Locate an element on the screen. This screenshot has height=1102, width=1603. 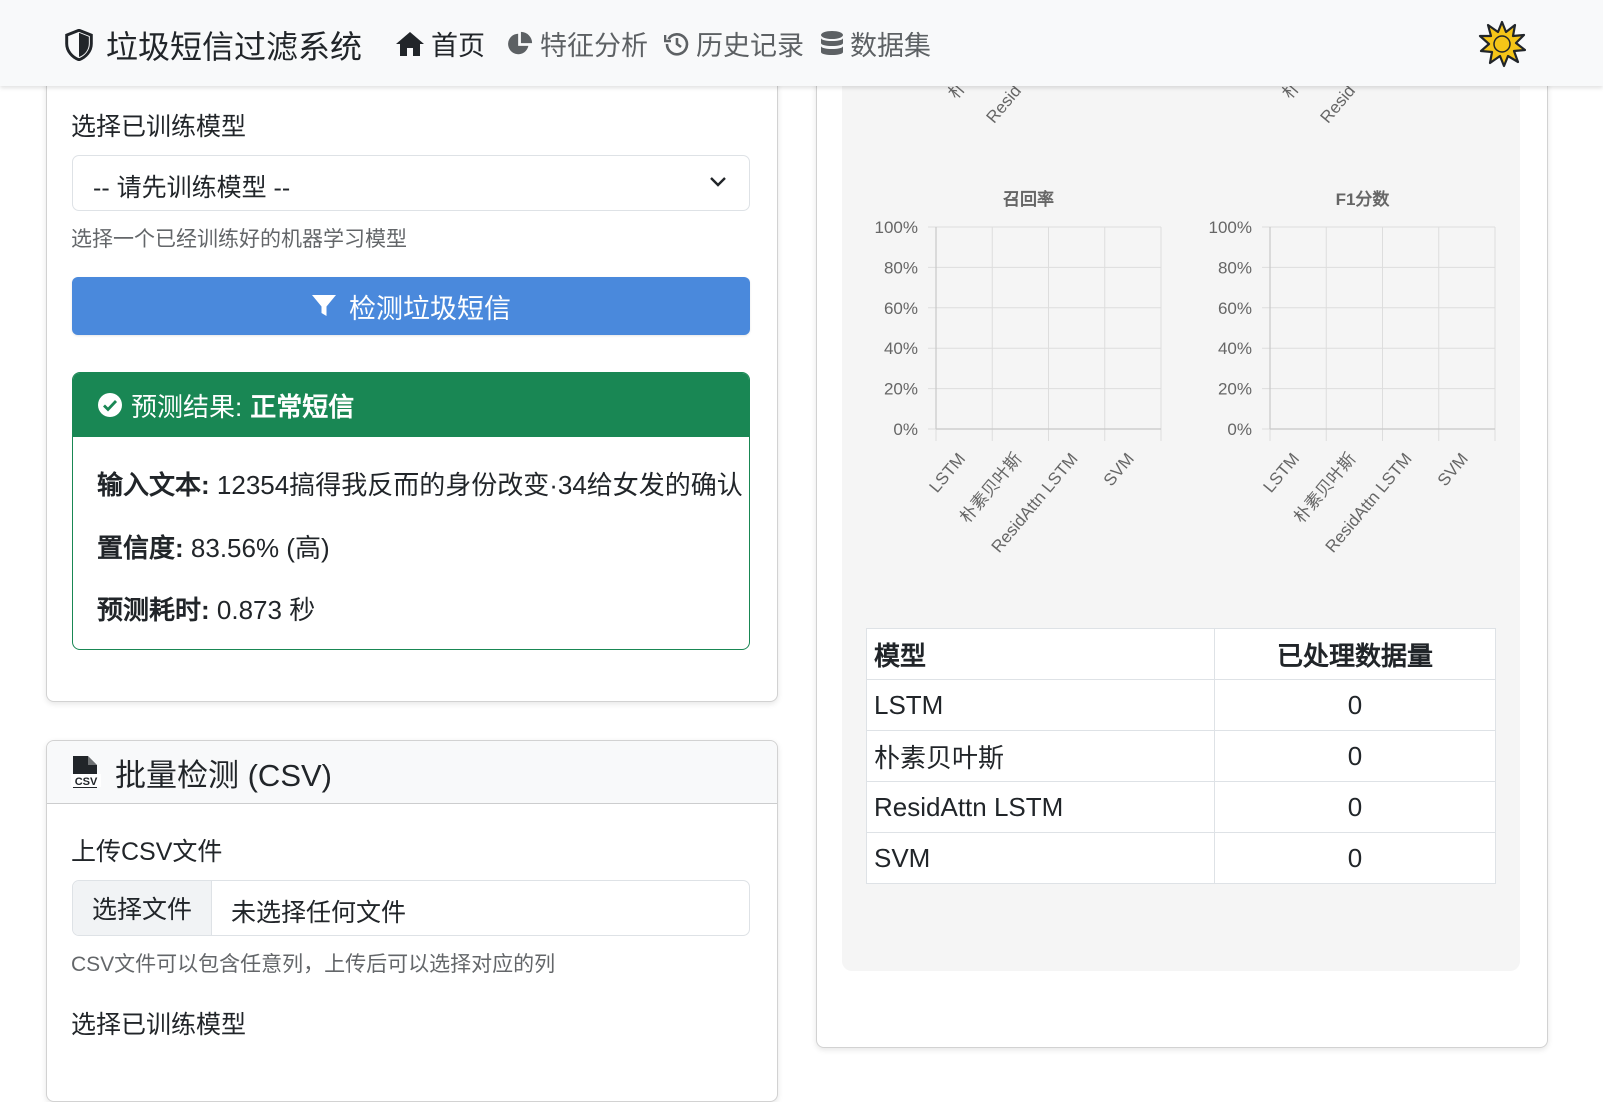
table-row: 朴素贝叶斯 0 is located at coordinates (1181, 756).